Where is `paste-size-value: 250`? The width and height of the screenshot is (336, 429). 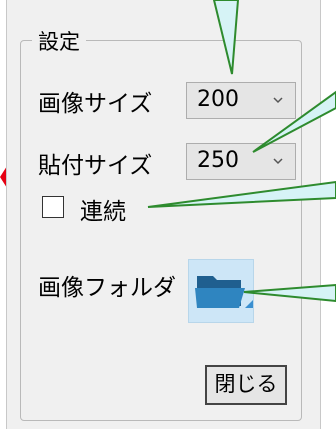
paste-size-value: 250 is located at coordinates (218, 160).